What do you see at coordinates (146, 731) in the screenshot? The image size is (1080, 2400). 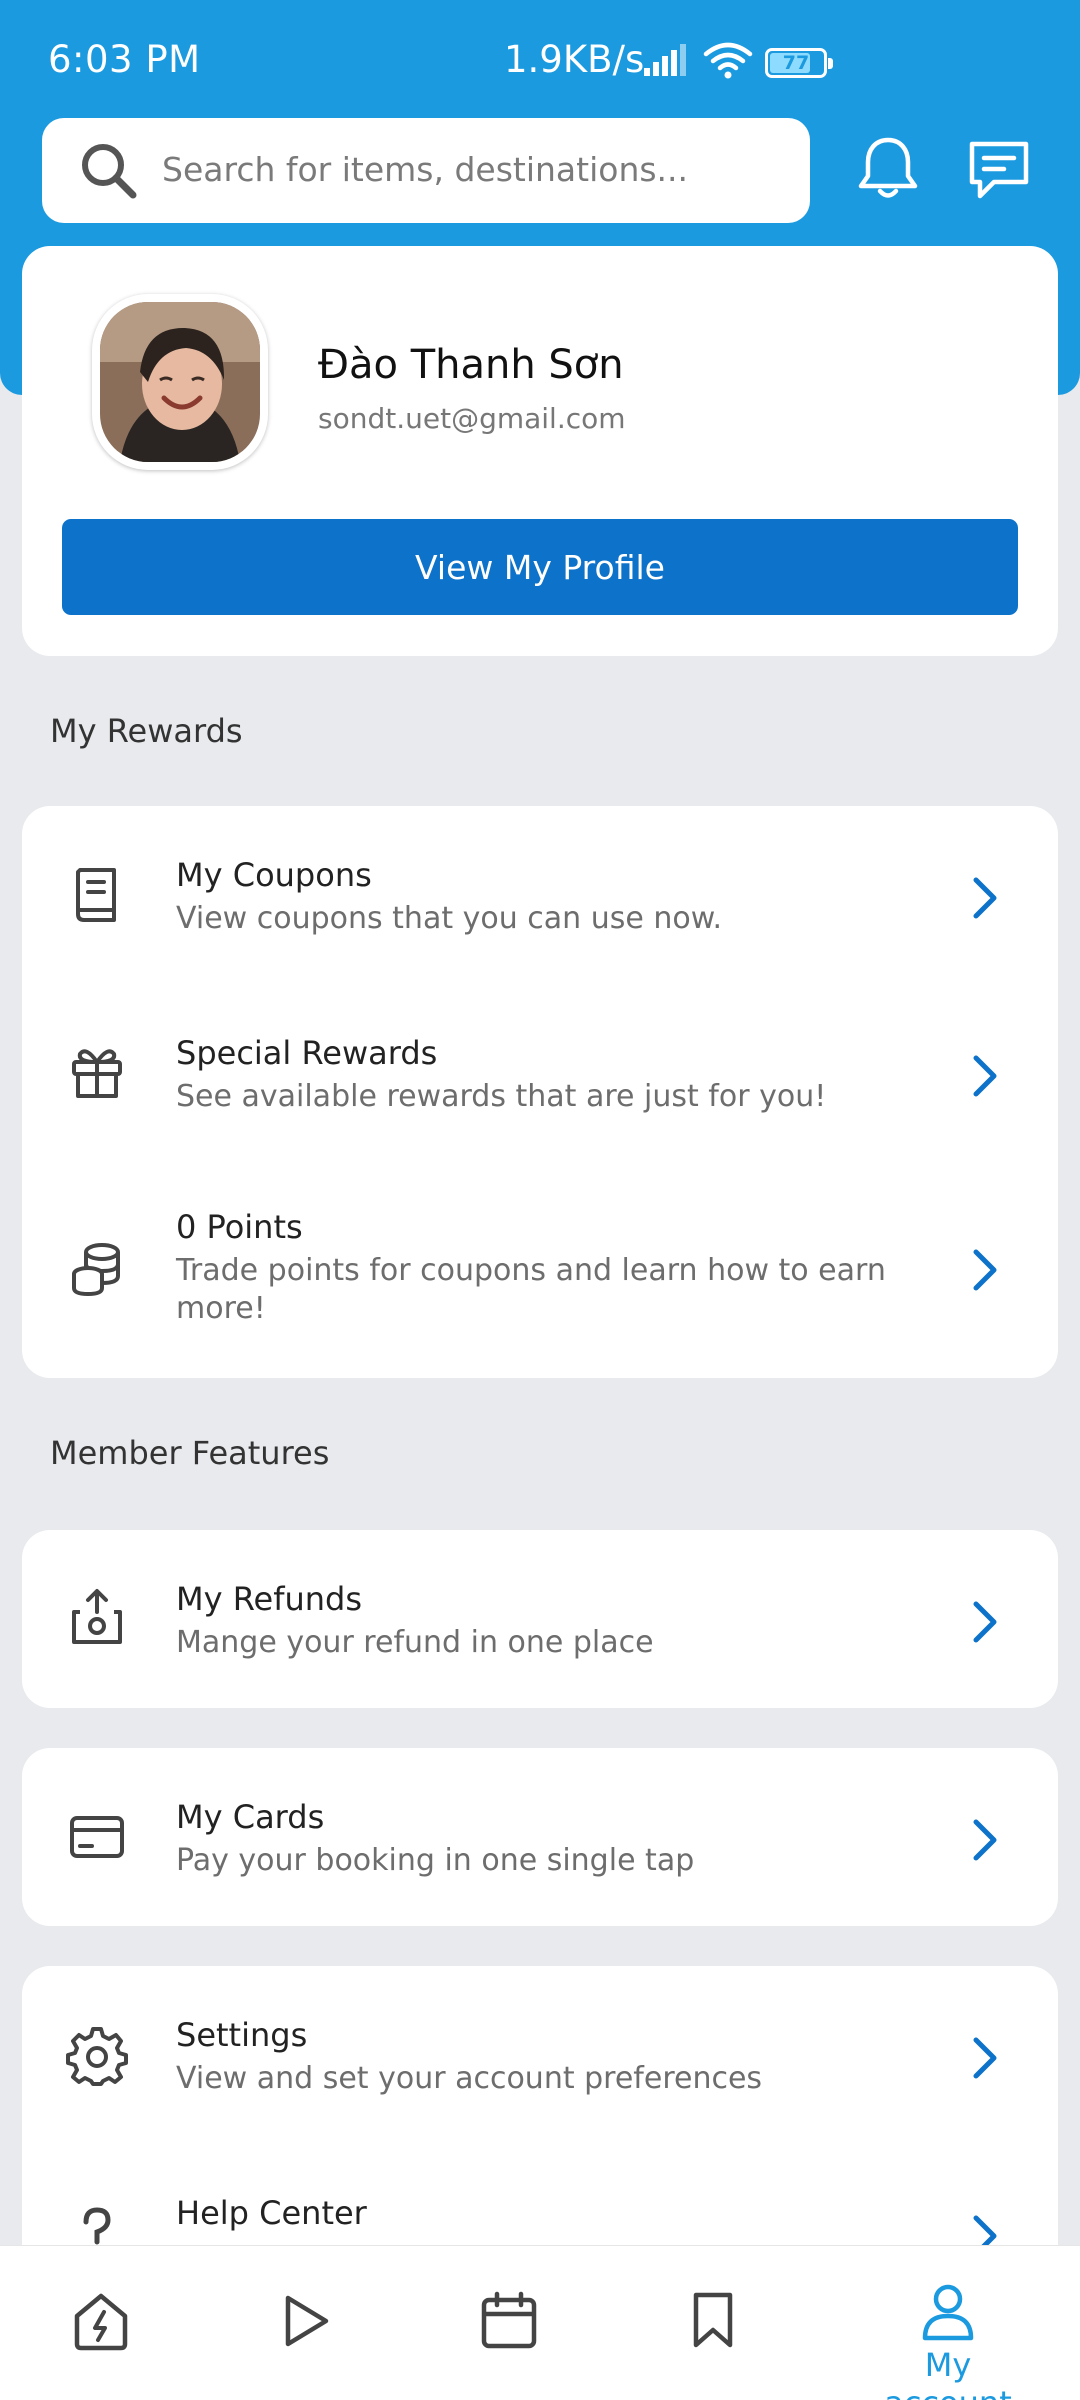 I see `section-label-my-rewards: My Rewards` at bounding box center [146, 731].